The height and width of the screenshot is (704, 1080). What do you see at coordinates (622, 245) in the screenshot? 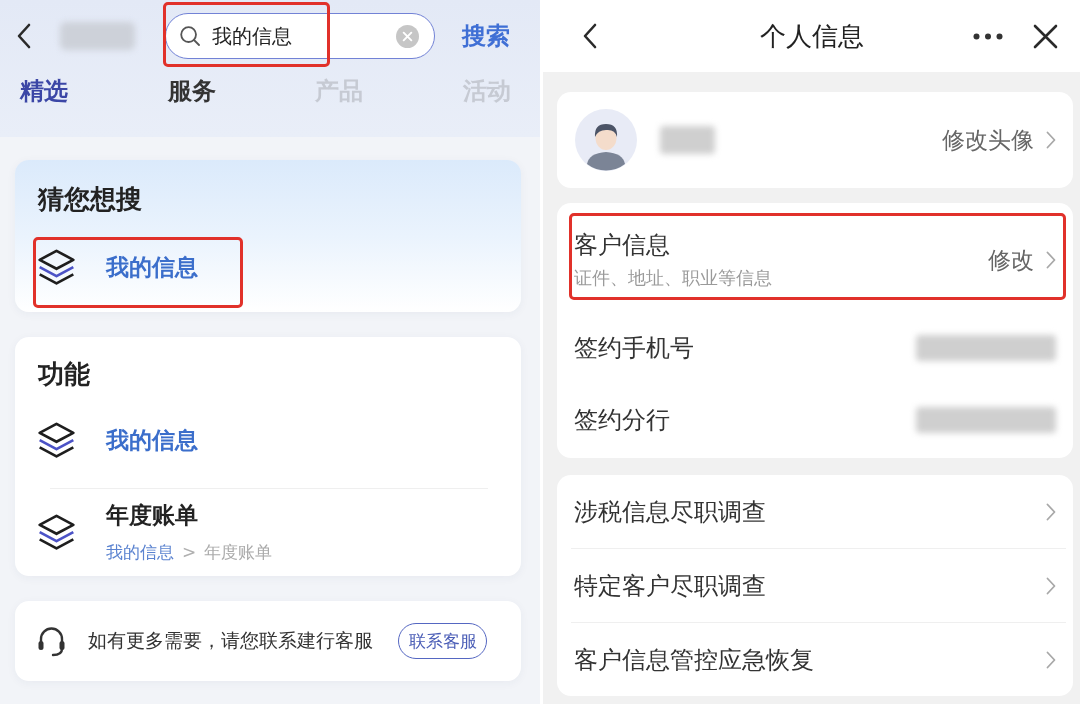
I see `row-label: 客户信息` at bounding box center [622, 245].